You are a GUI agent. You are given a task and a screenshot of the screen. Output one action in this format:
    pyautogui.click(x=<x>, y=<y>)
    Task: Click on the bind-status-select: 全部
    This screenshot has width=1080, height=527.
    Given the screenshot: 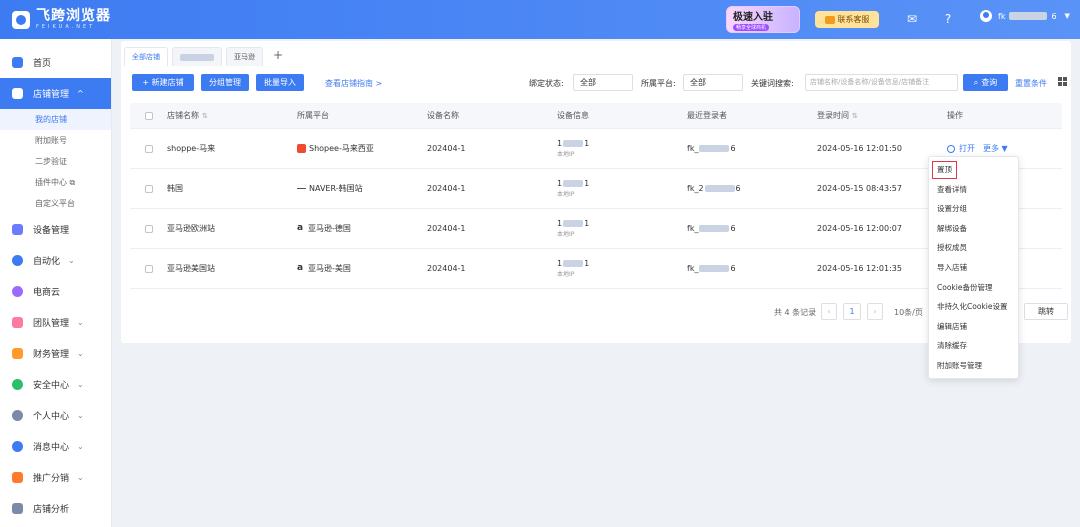 What is the action you would take?
    pyautogui.click(x=603, y=82)
    